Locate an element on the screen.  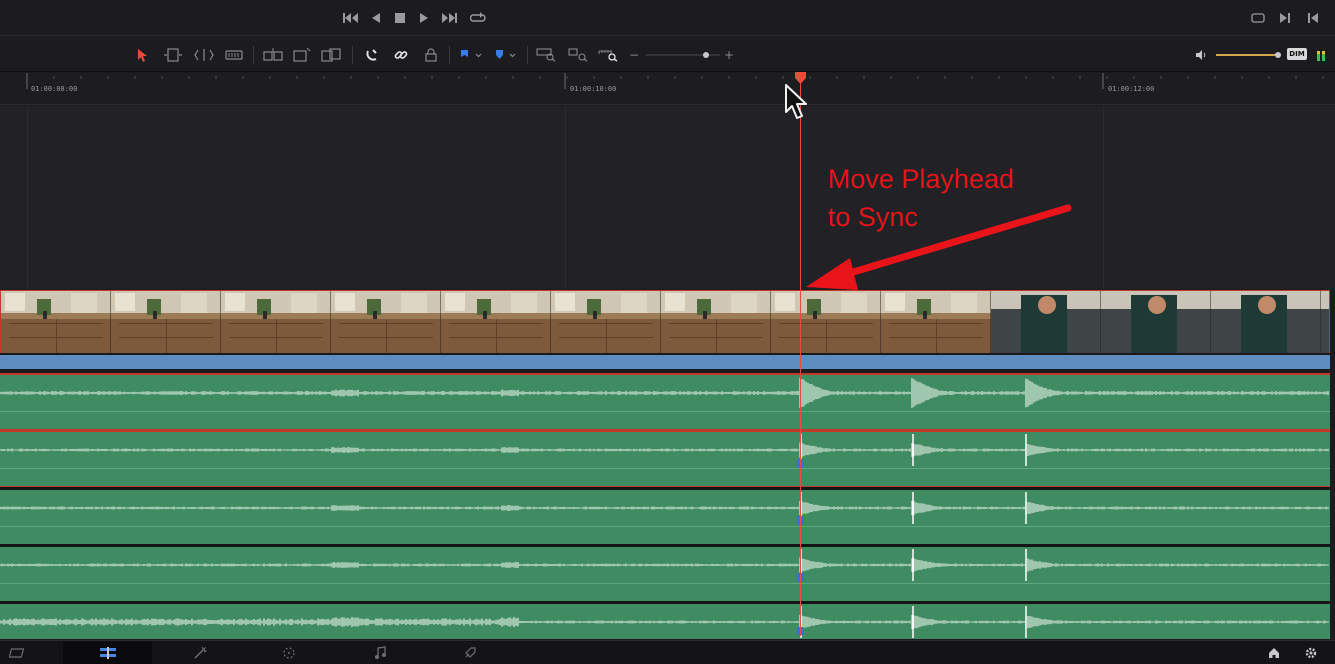
play-icon is located at coordinates (424, 18).